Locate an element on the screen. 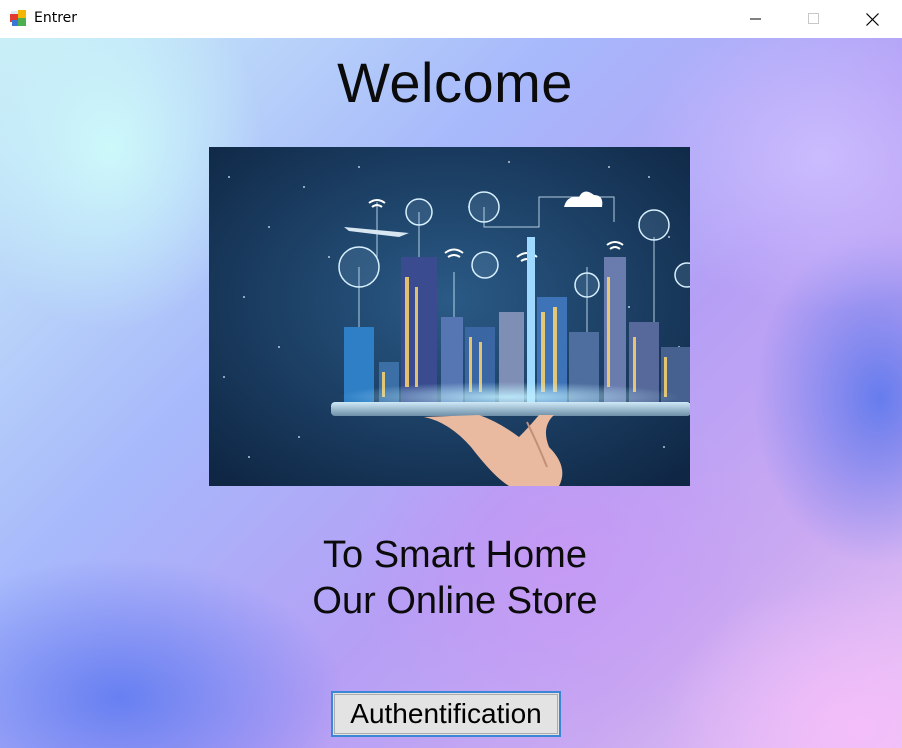  subtitle-line-1: To Smart Home is located at coordinates (455, 555).